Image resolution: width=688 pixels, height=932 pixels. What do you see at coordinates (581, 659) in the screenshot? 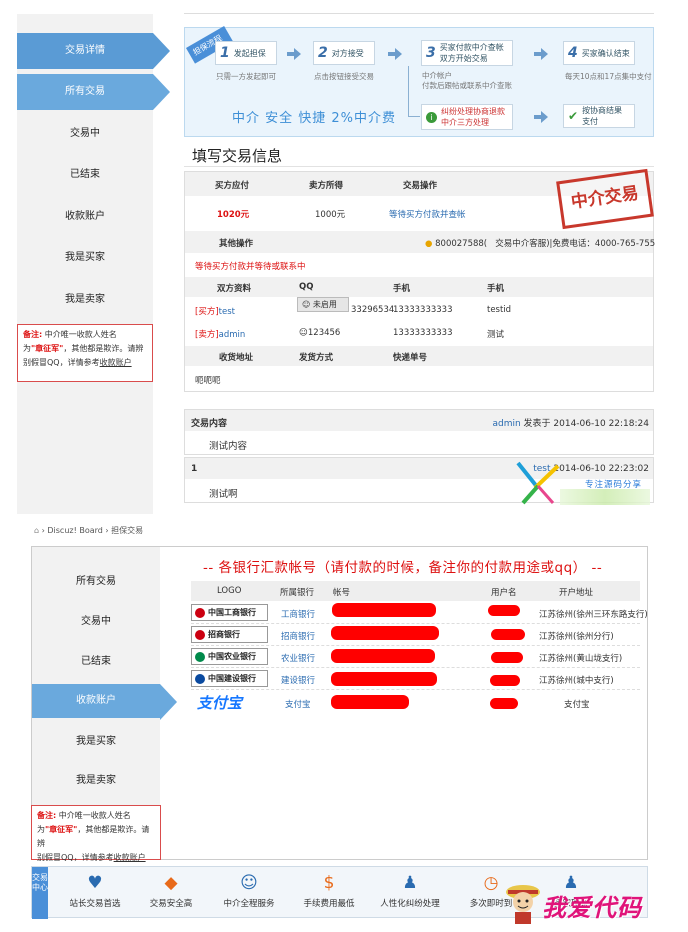
I see `bank-address: 江苏徐州(黄山垅支行)` at bounding box center [581, 659].